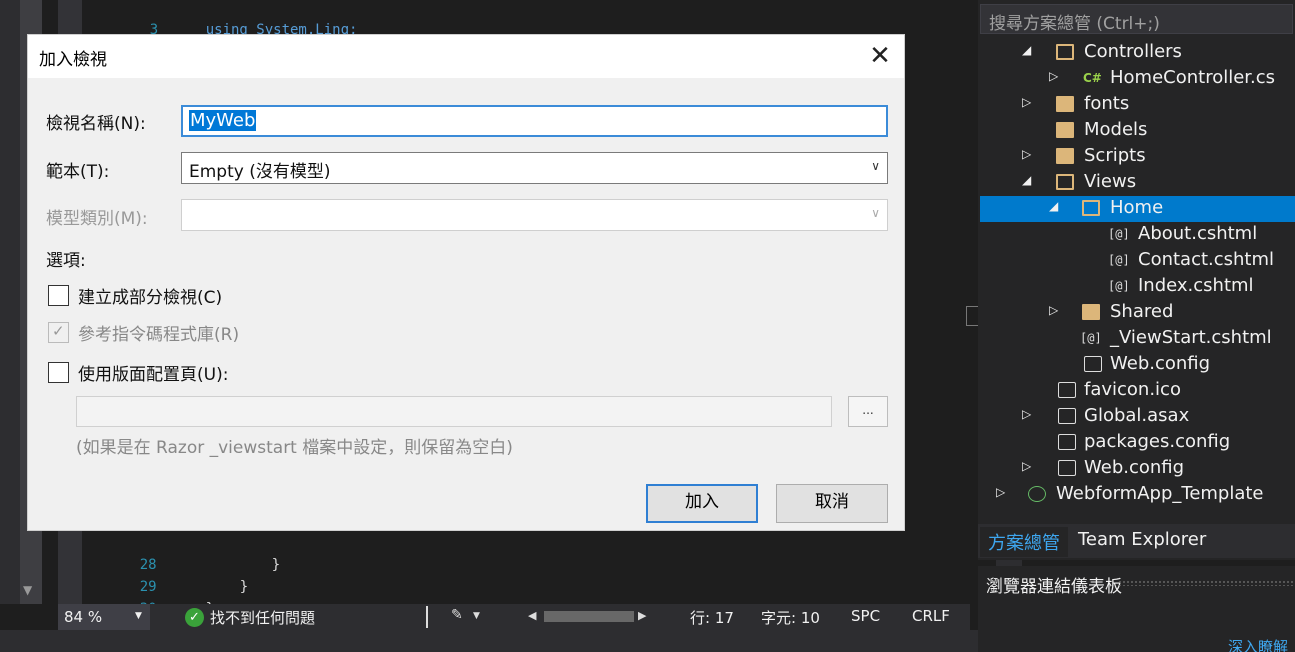 This screenshot has width=1295, height=652. What do you see at coordinates (1205, 583) in the screenshot?
I see `panel-grip` at bounding box center [1205, 583].